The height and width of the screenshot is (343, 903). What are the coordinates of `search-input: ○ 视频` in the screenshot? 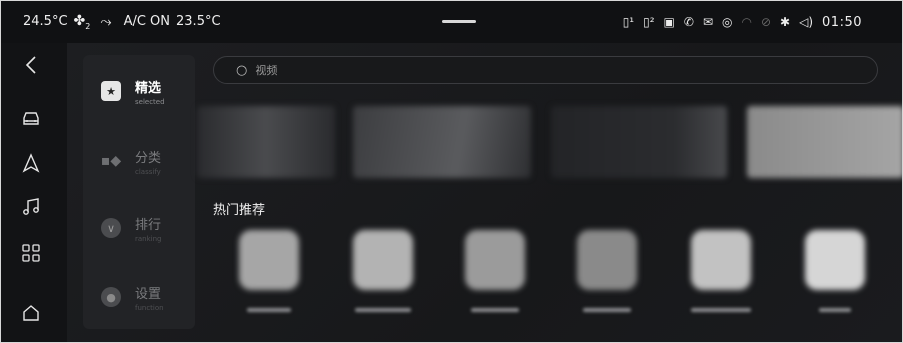 It's located at (545, 70).